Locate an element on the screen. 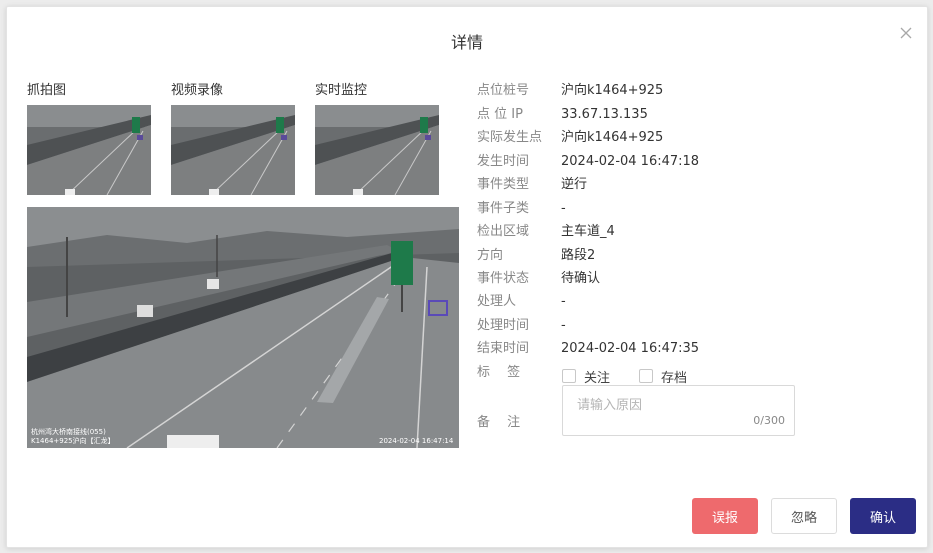  tag-follow-checkbox: 关注 is located at coordinates (586, 376).